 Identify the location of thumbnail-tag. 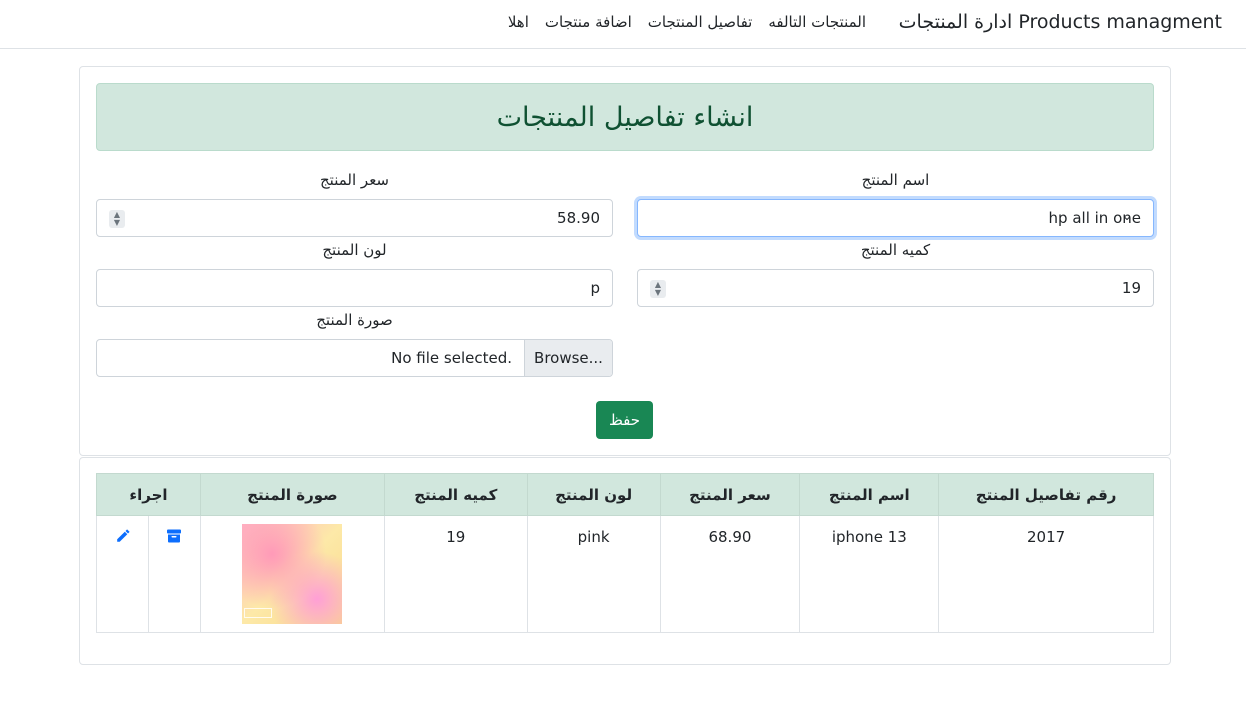
(258, 613).